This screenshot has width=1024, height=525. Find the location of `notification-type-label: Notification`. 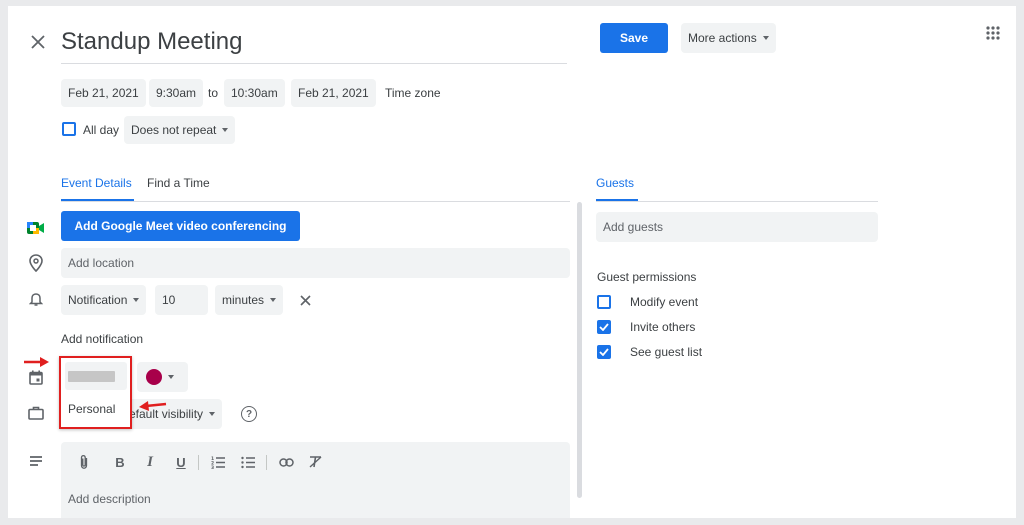

notification-type-label: Notification is located at coordinates (98, 300).